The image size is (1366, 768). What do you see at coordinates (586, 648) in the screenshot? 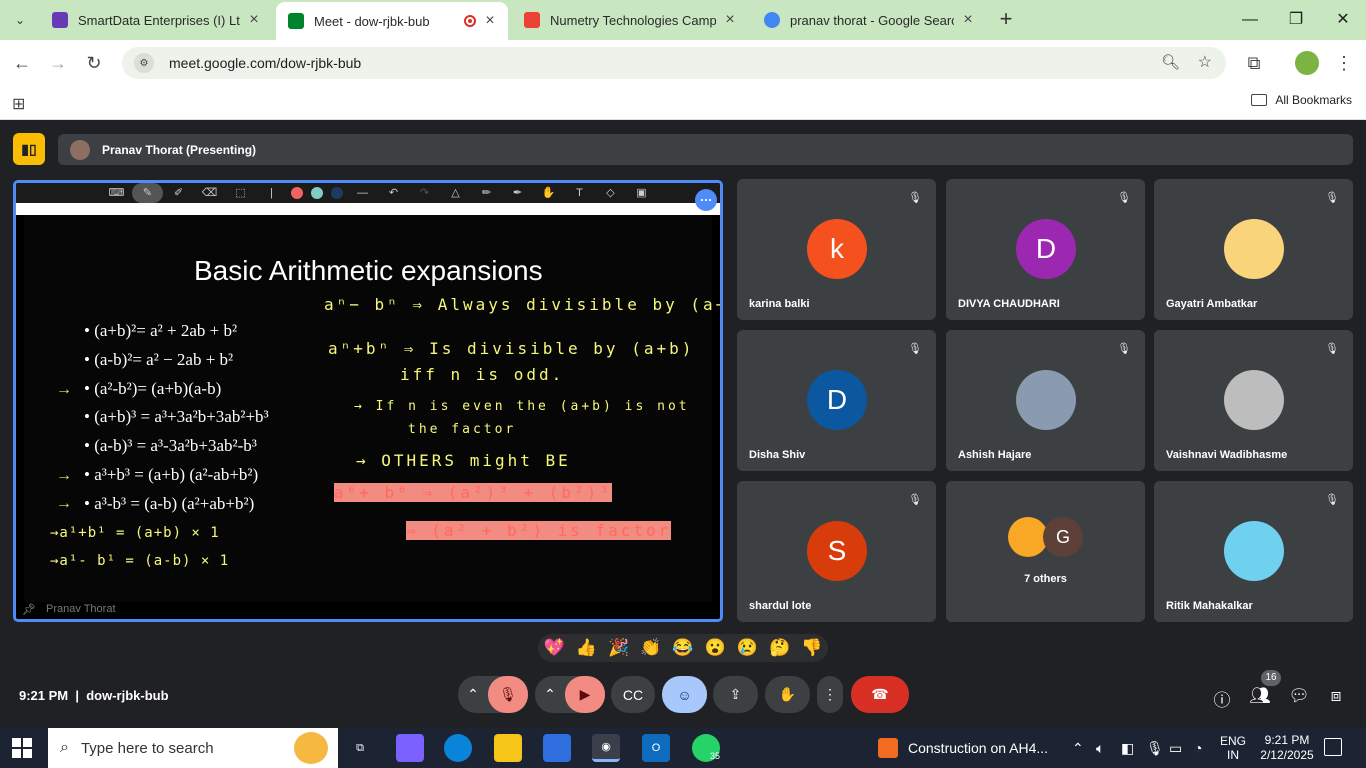
I see `thumbs-up-reaction-button: 👍` at bounding box center [586, 648].